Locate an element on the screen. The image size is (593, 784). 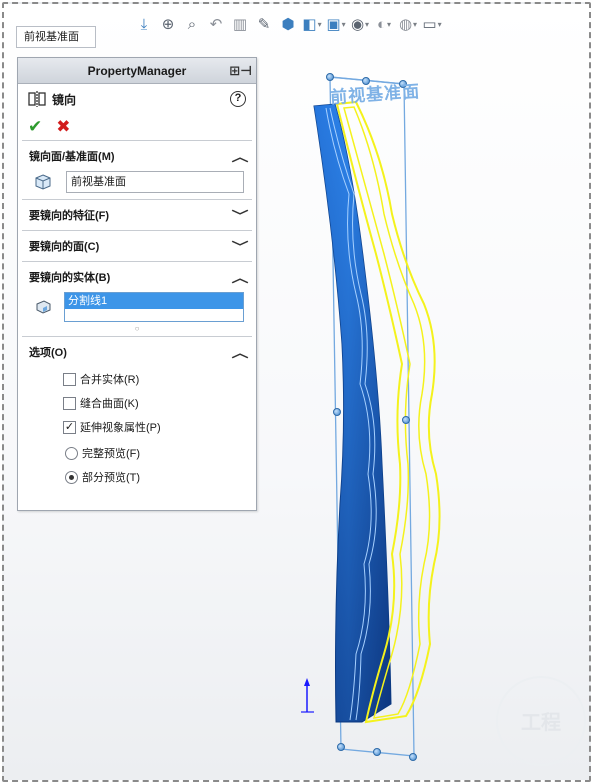
partial-preview-radio is located at coordinates (71, 477).